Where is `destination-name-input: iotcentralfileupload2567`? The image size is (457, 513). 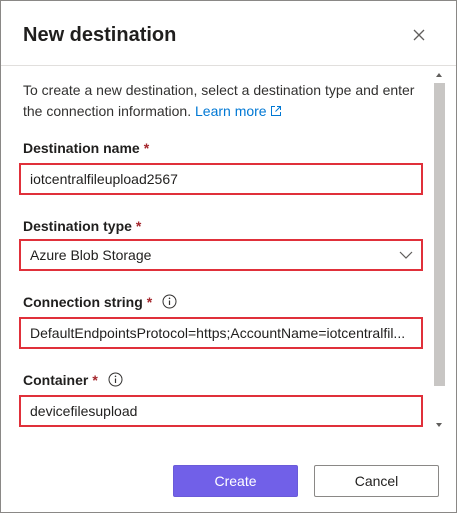
destination-name-input: iotcentralfileupload2567 is located at coordinates (221, 179).